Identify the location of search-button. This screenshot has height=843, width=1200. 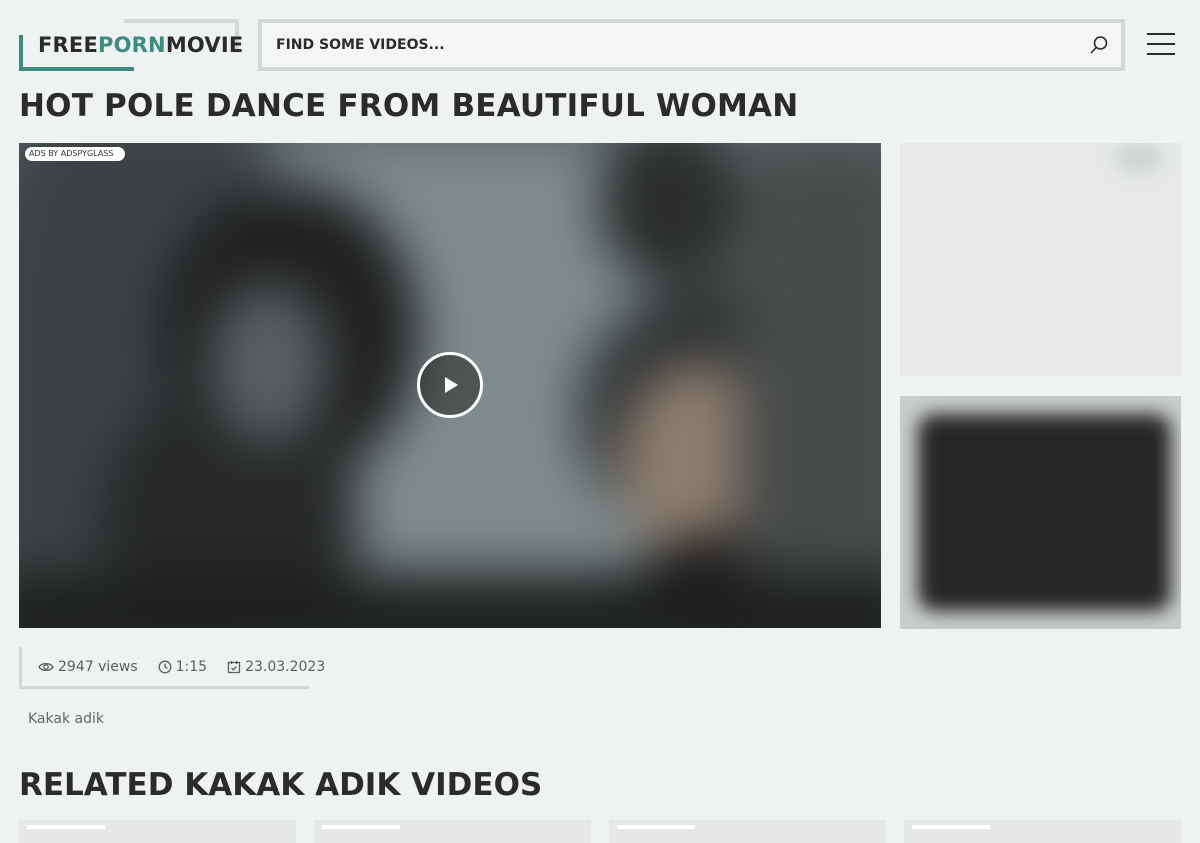
(1099, 45).